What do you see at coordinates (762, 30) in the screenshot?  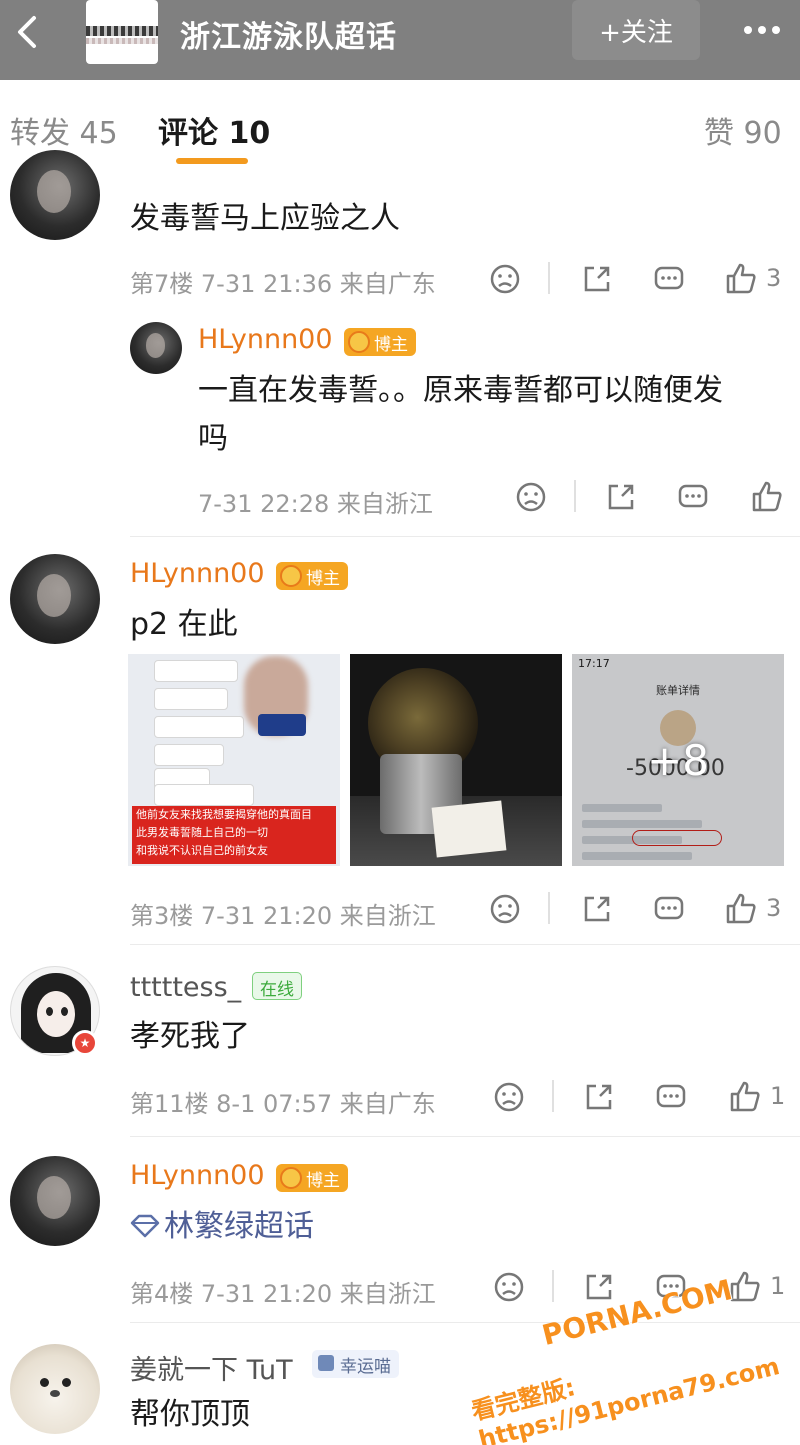 I see `more-icon` at bounding box center [762, 30].